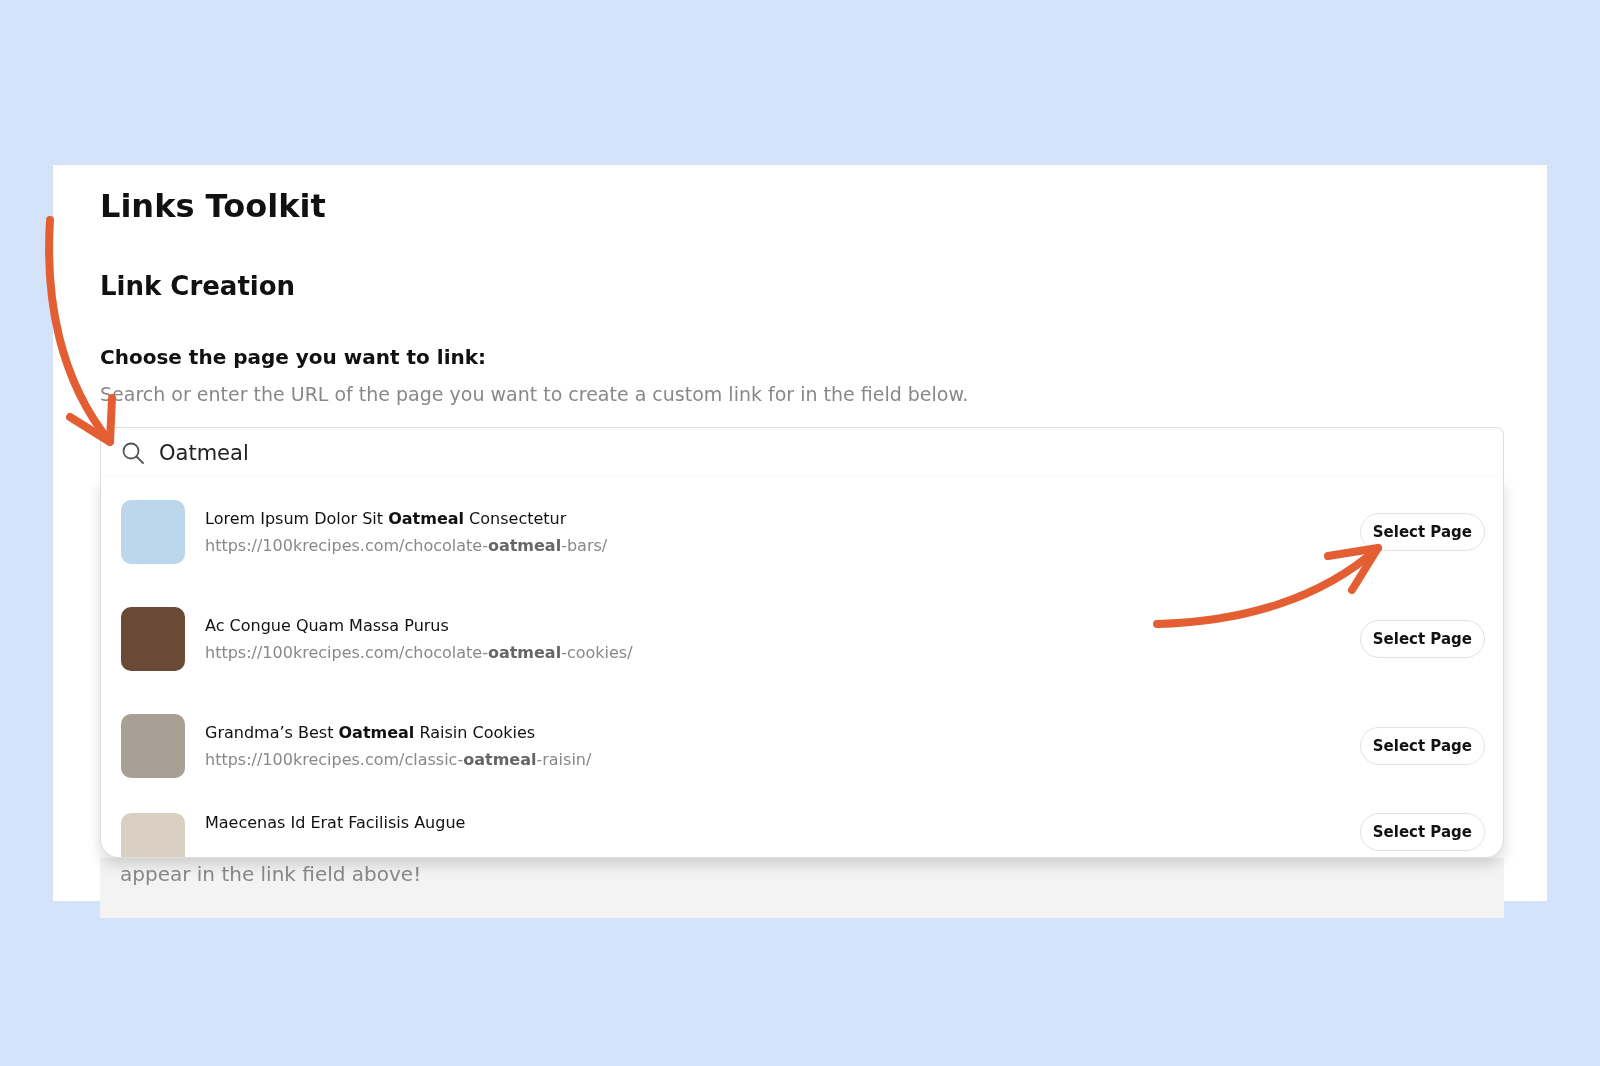 This screenshot has width=1600, height=1066. What do you see at coordinates (133, 453) in the screenshot?
I see `search-icon` at bounding box center [133, 453].